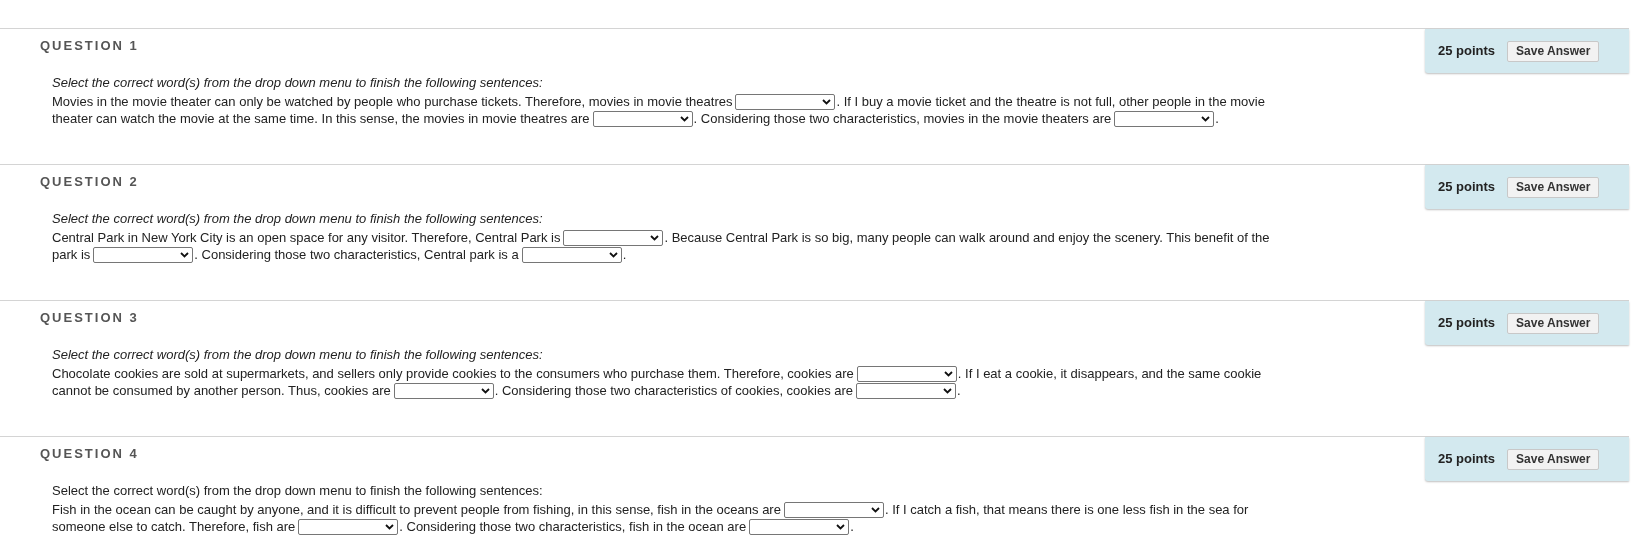 Image resolution: width=1649 pixels, height=554 pixels. What do you see at coordinates (392, 101) in the screenshot?
I see `question-text: Movies in the movie theater can only be watched by people who purchase tickets. Therefore, movies in movie theatres` at bounding box center [392, 101].